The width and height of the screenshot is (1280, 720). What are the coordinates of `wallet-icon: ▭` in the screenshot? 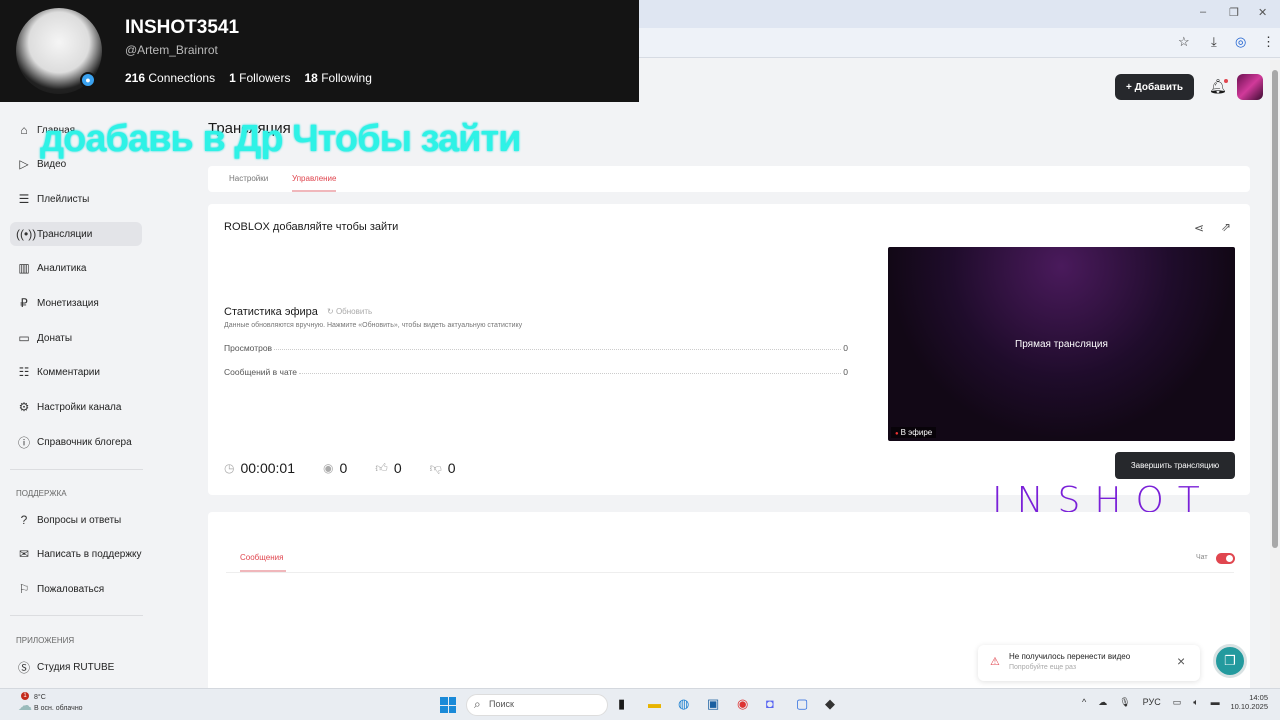 It's located at (24, 338).